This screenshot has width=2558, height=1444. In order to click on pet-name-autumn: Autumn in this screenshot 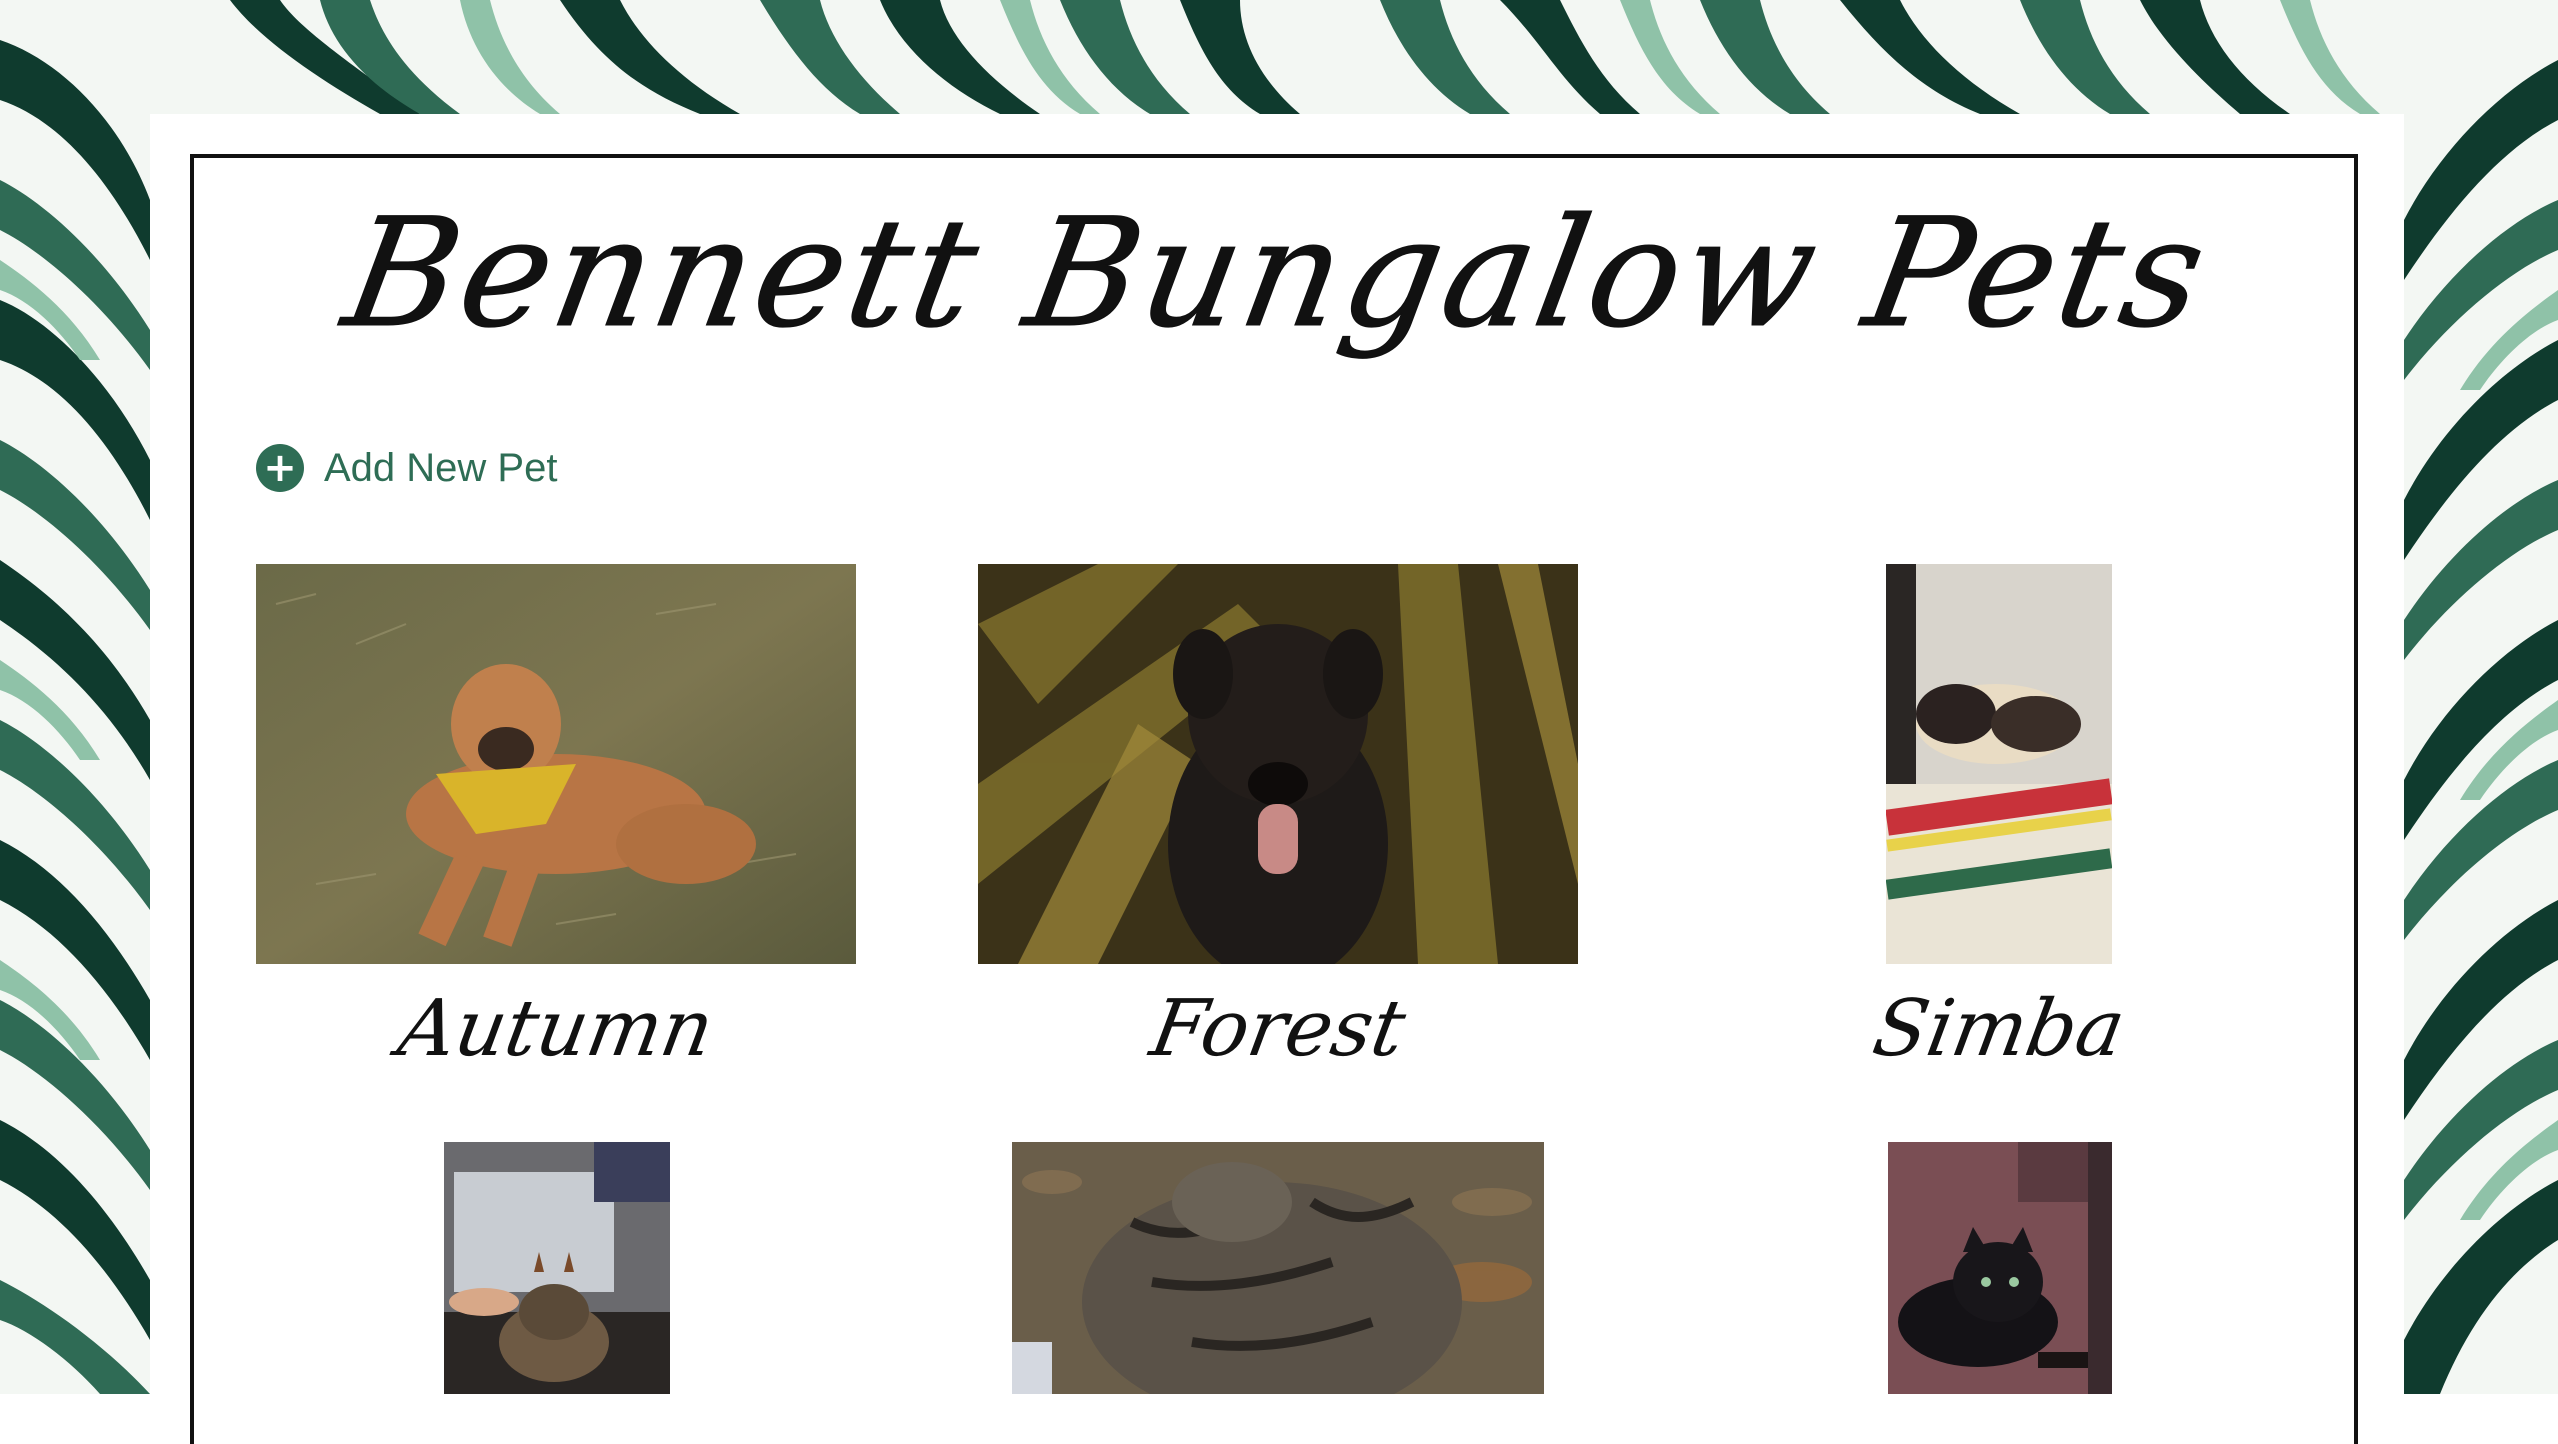, I will do `click(556, 1029)`.